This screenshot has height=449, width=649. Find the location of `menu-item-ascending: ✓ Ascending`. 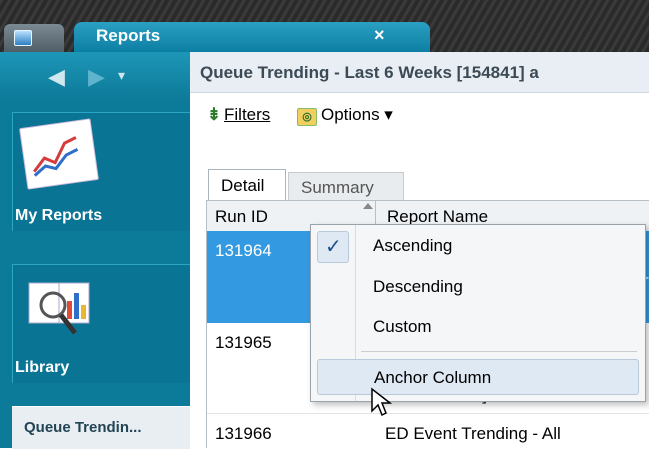

menu-item-ascending: ✓ Ascending is located at coordinates (478, 245).